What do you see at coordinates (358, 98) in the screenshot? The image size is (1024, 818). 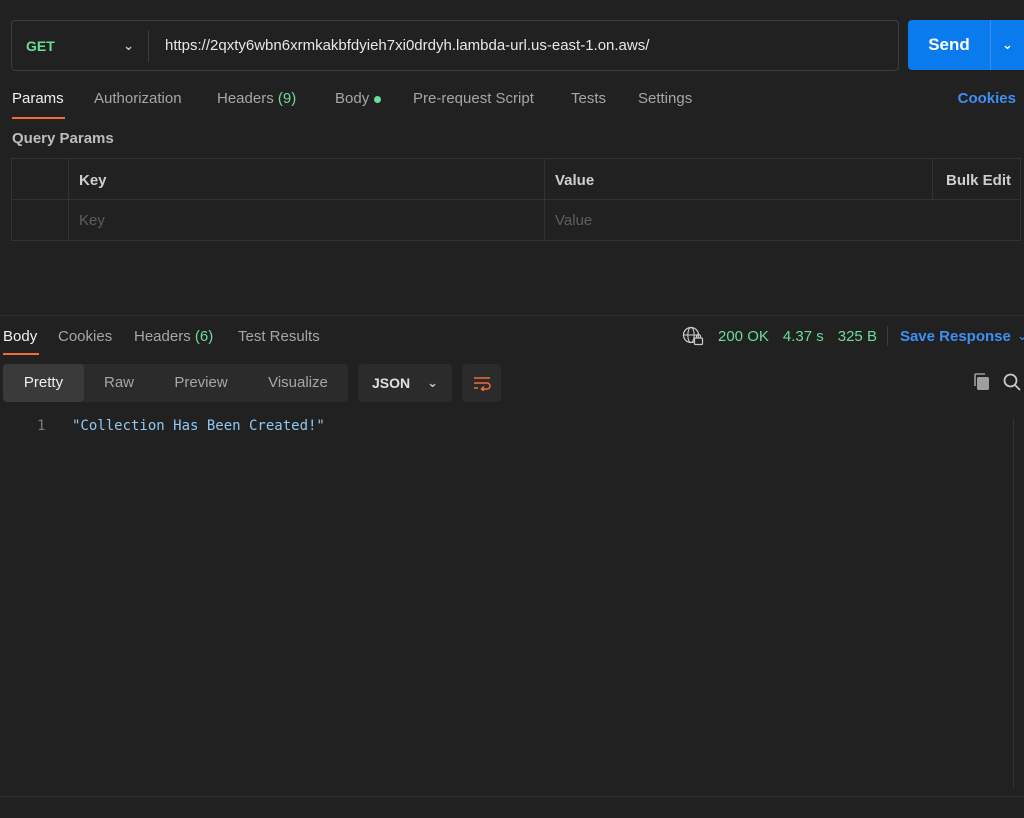 I see `tab-body: Body` at bounding box center [358, 98].